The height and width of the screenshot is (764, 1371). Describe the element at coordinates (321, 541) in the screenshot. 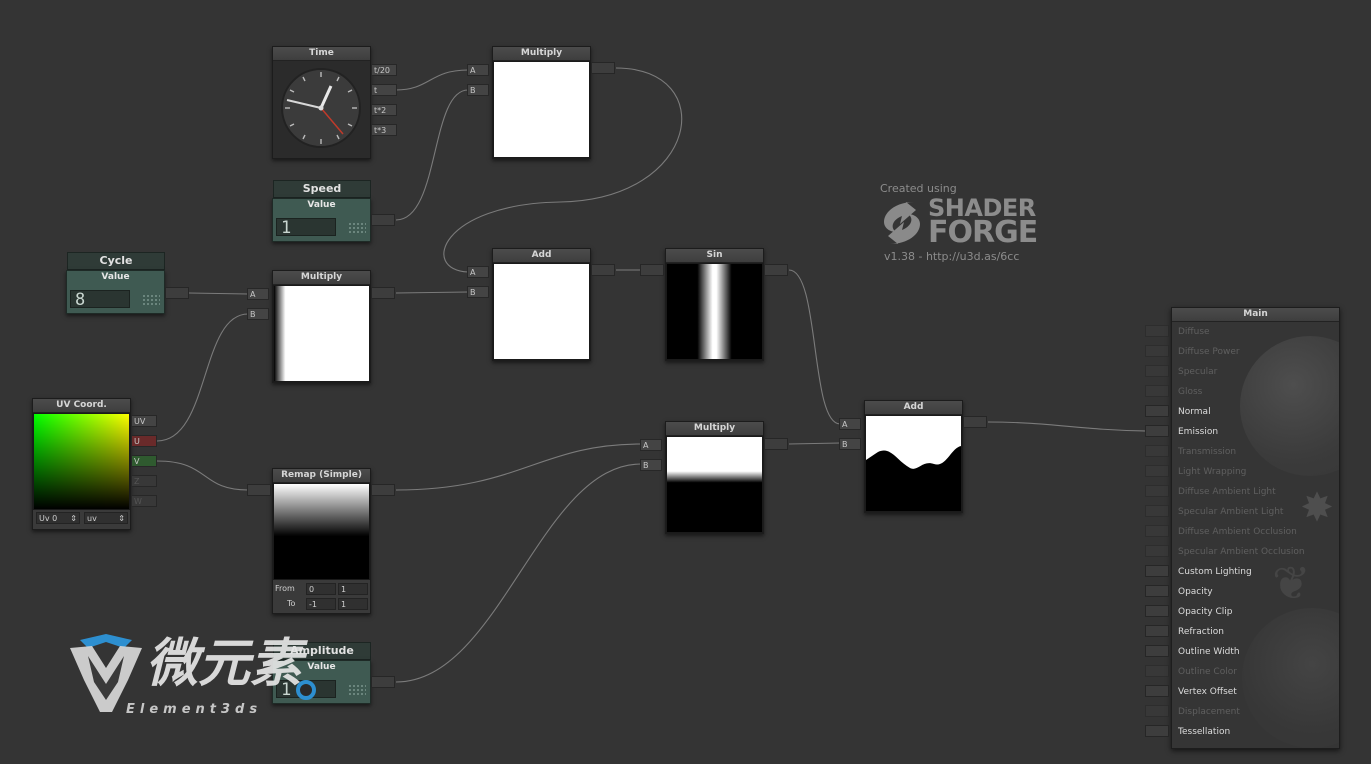

I see `remap-node: Remap (Simple) From To 0 1 -1 1` at that location.